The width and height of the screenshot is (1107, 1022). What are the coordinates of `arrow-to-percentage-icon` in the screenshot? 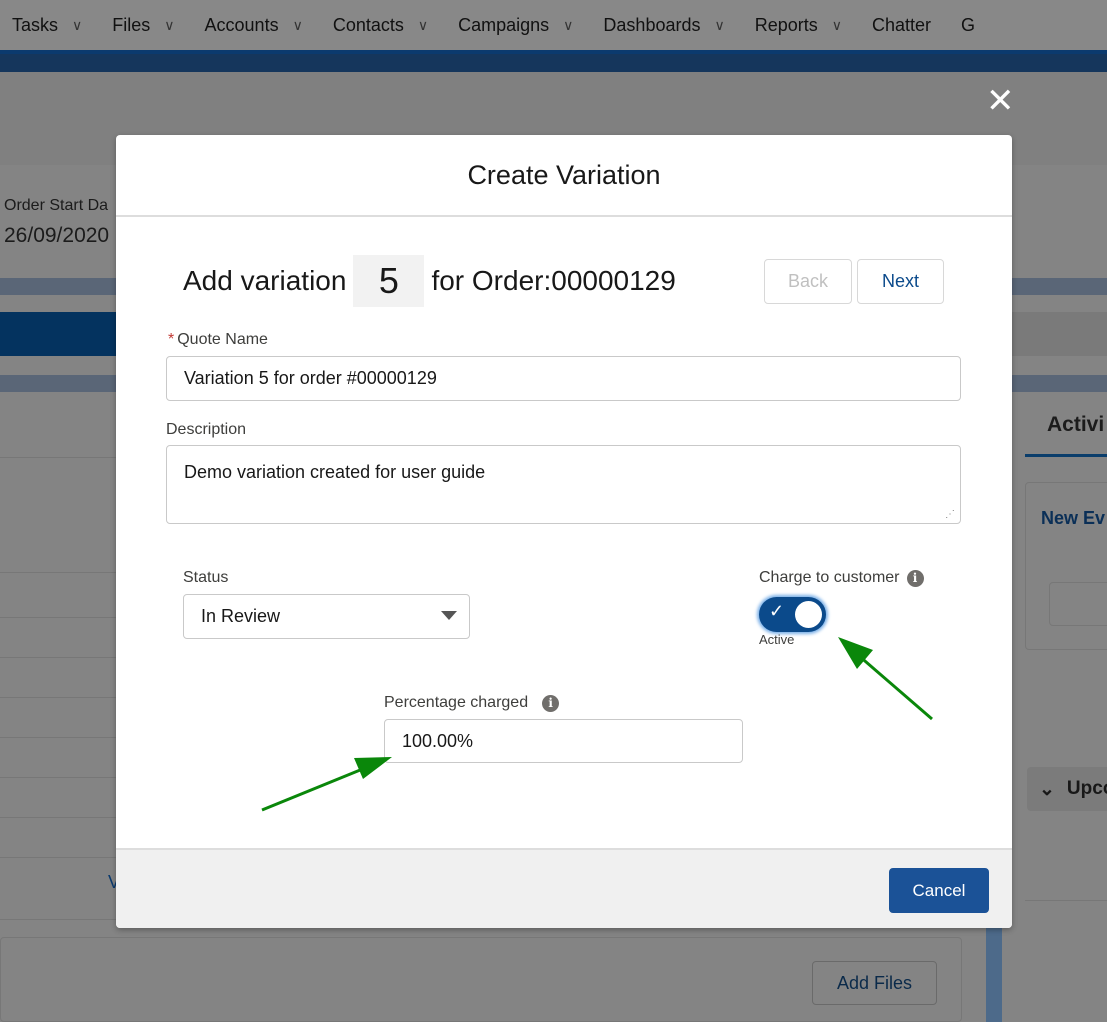 It's located at (326, 784).